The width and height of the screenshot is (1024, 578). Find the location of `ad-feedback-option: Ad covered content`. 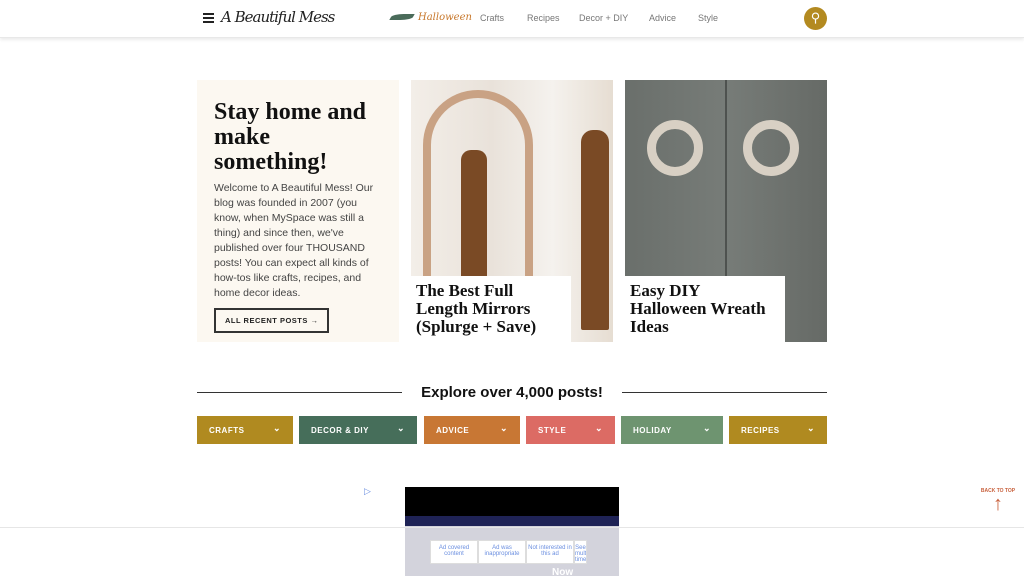

ad-feedback-option: Ad covered content is located at coordinates (454, 552).